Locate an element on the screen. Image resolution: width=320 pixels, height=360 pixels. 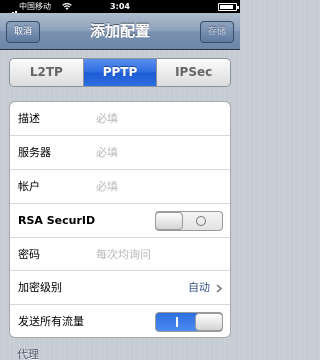
toggle-off-icon is located at coordinates (201, 221).